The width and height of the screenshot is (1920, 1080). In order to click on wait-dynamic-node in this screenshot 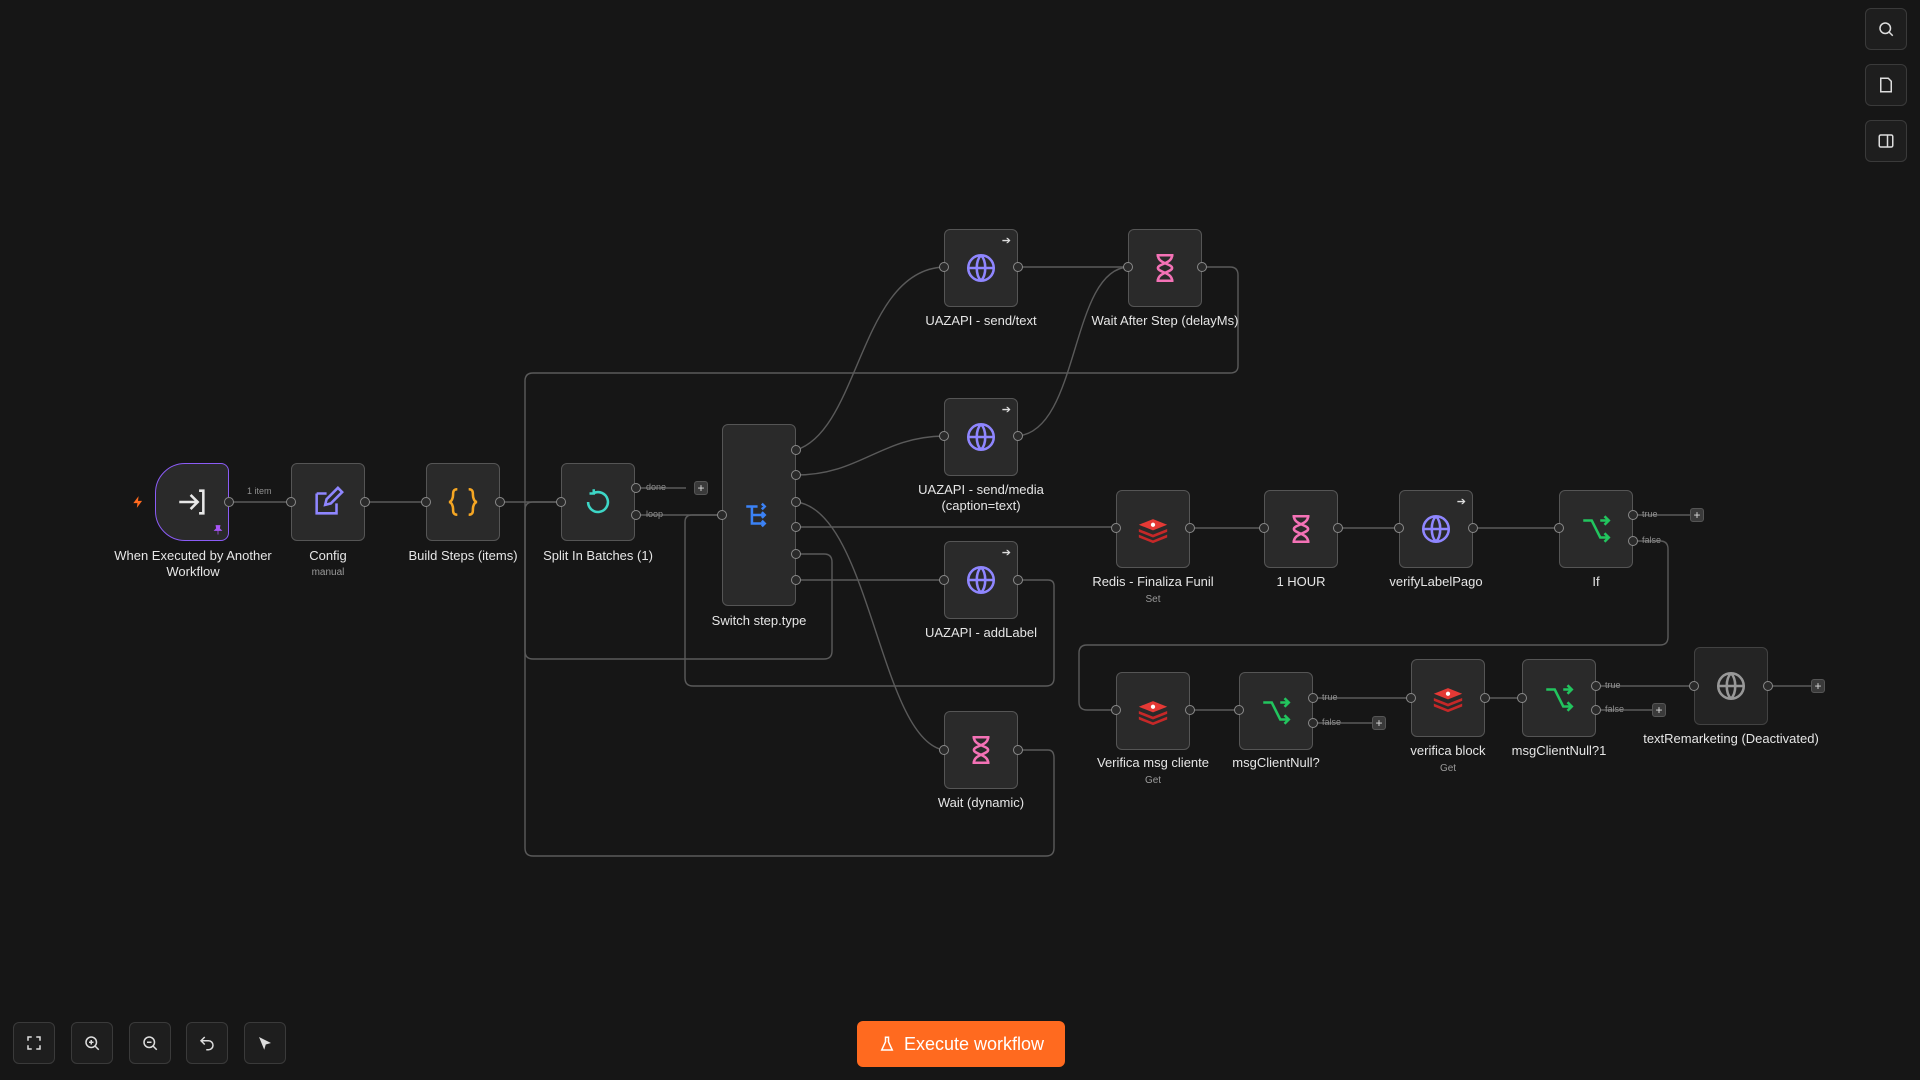, I will do `click(981, 750)`.